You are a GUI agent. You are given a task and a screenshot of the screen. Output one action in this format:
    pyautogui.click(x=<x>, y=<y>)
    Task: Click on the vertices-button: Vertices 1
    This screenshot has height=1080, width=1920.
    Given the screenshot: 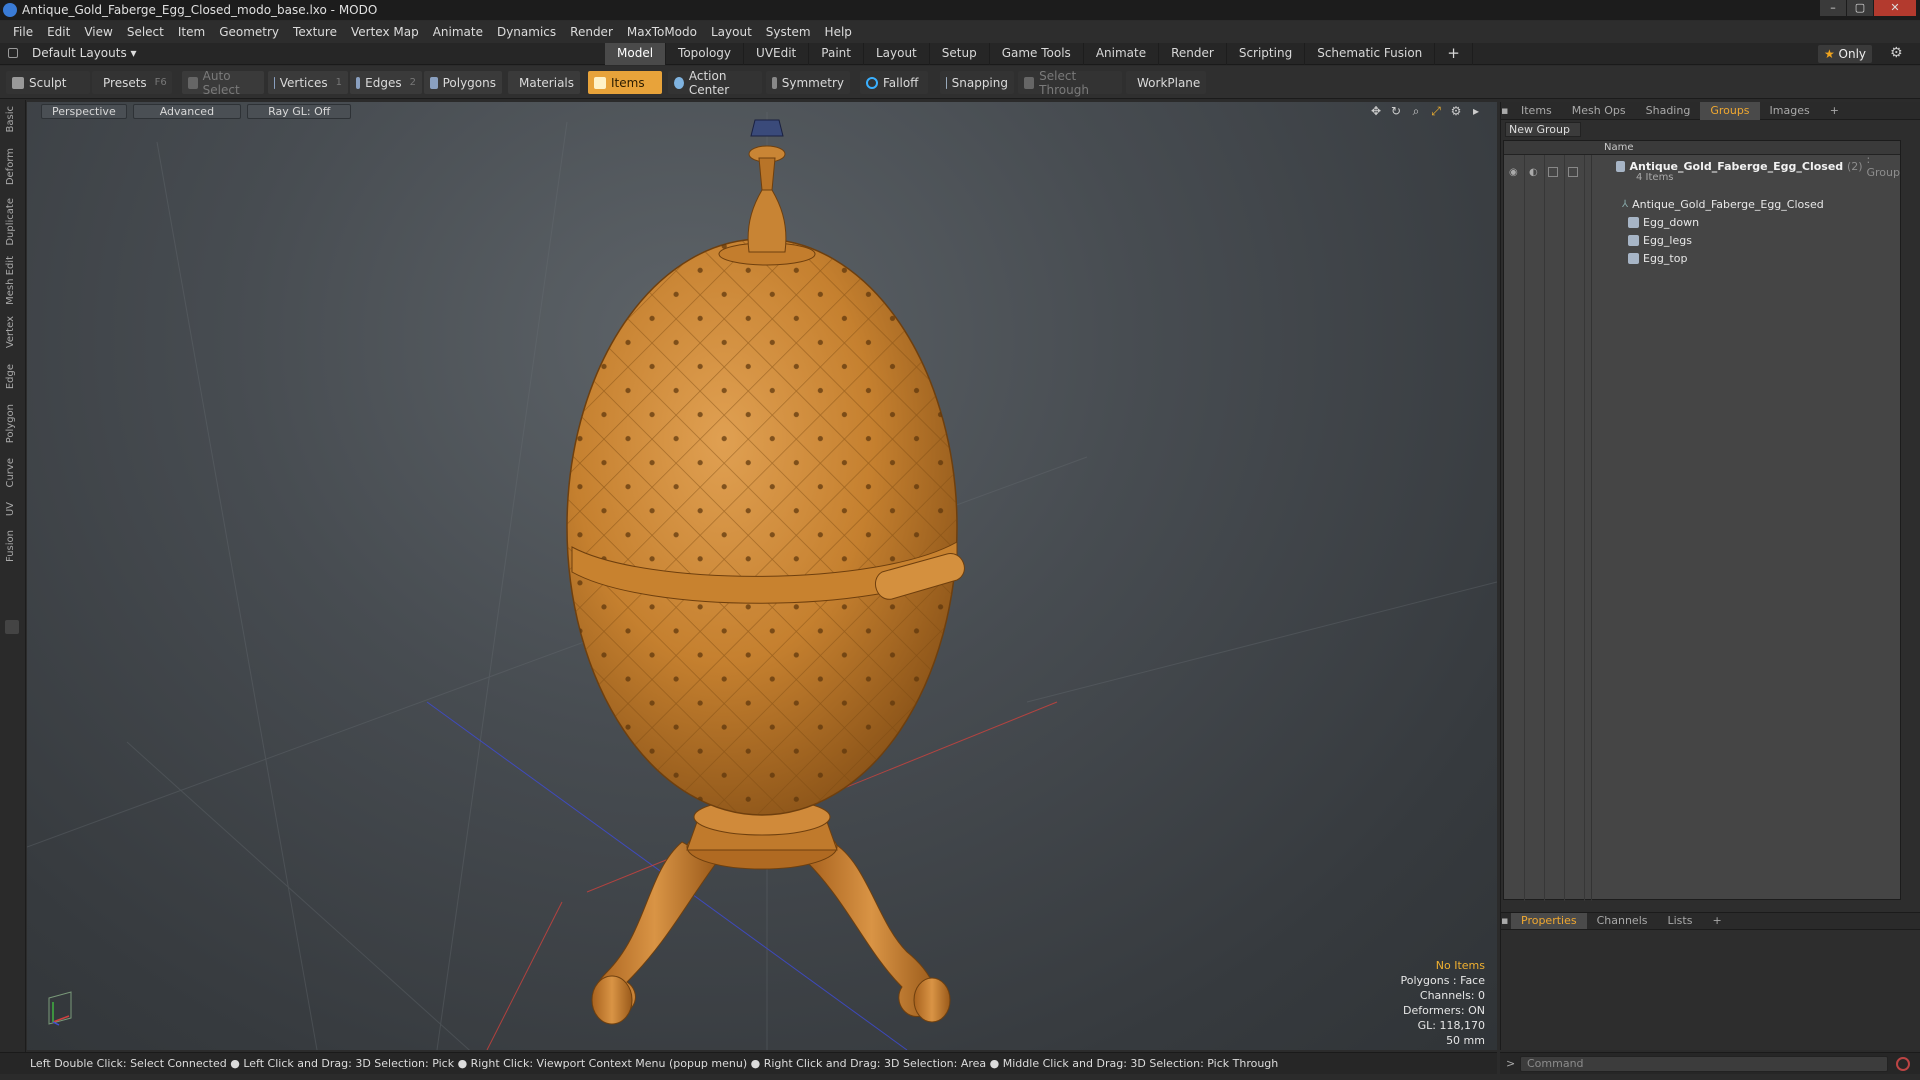 What is the action you would take?
    pyautogui.click(x=308, y=82)
    